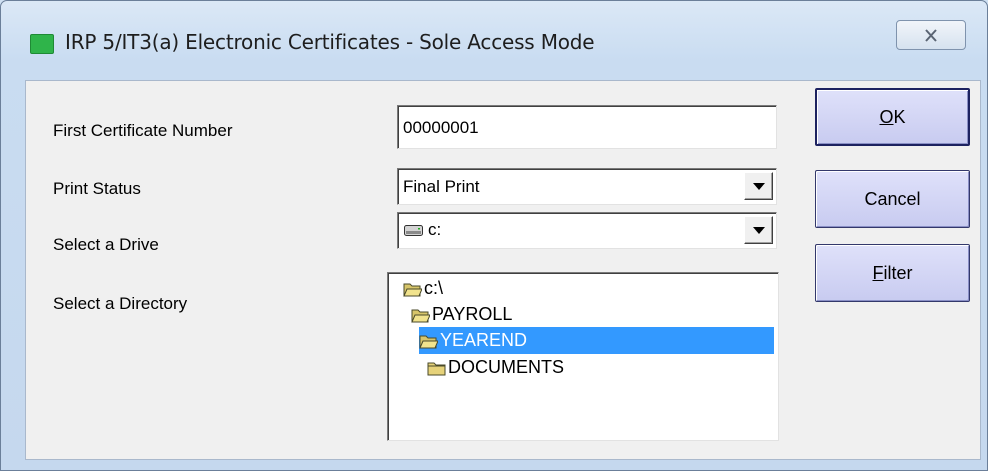  Describe the element at coordinates (587, 230) in the screenshot. I see `drive-select: c:` at that location.